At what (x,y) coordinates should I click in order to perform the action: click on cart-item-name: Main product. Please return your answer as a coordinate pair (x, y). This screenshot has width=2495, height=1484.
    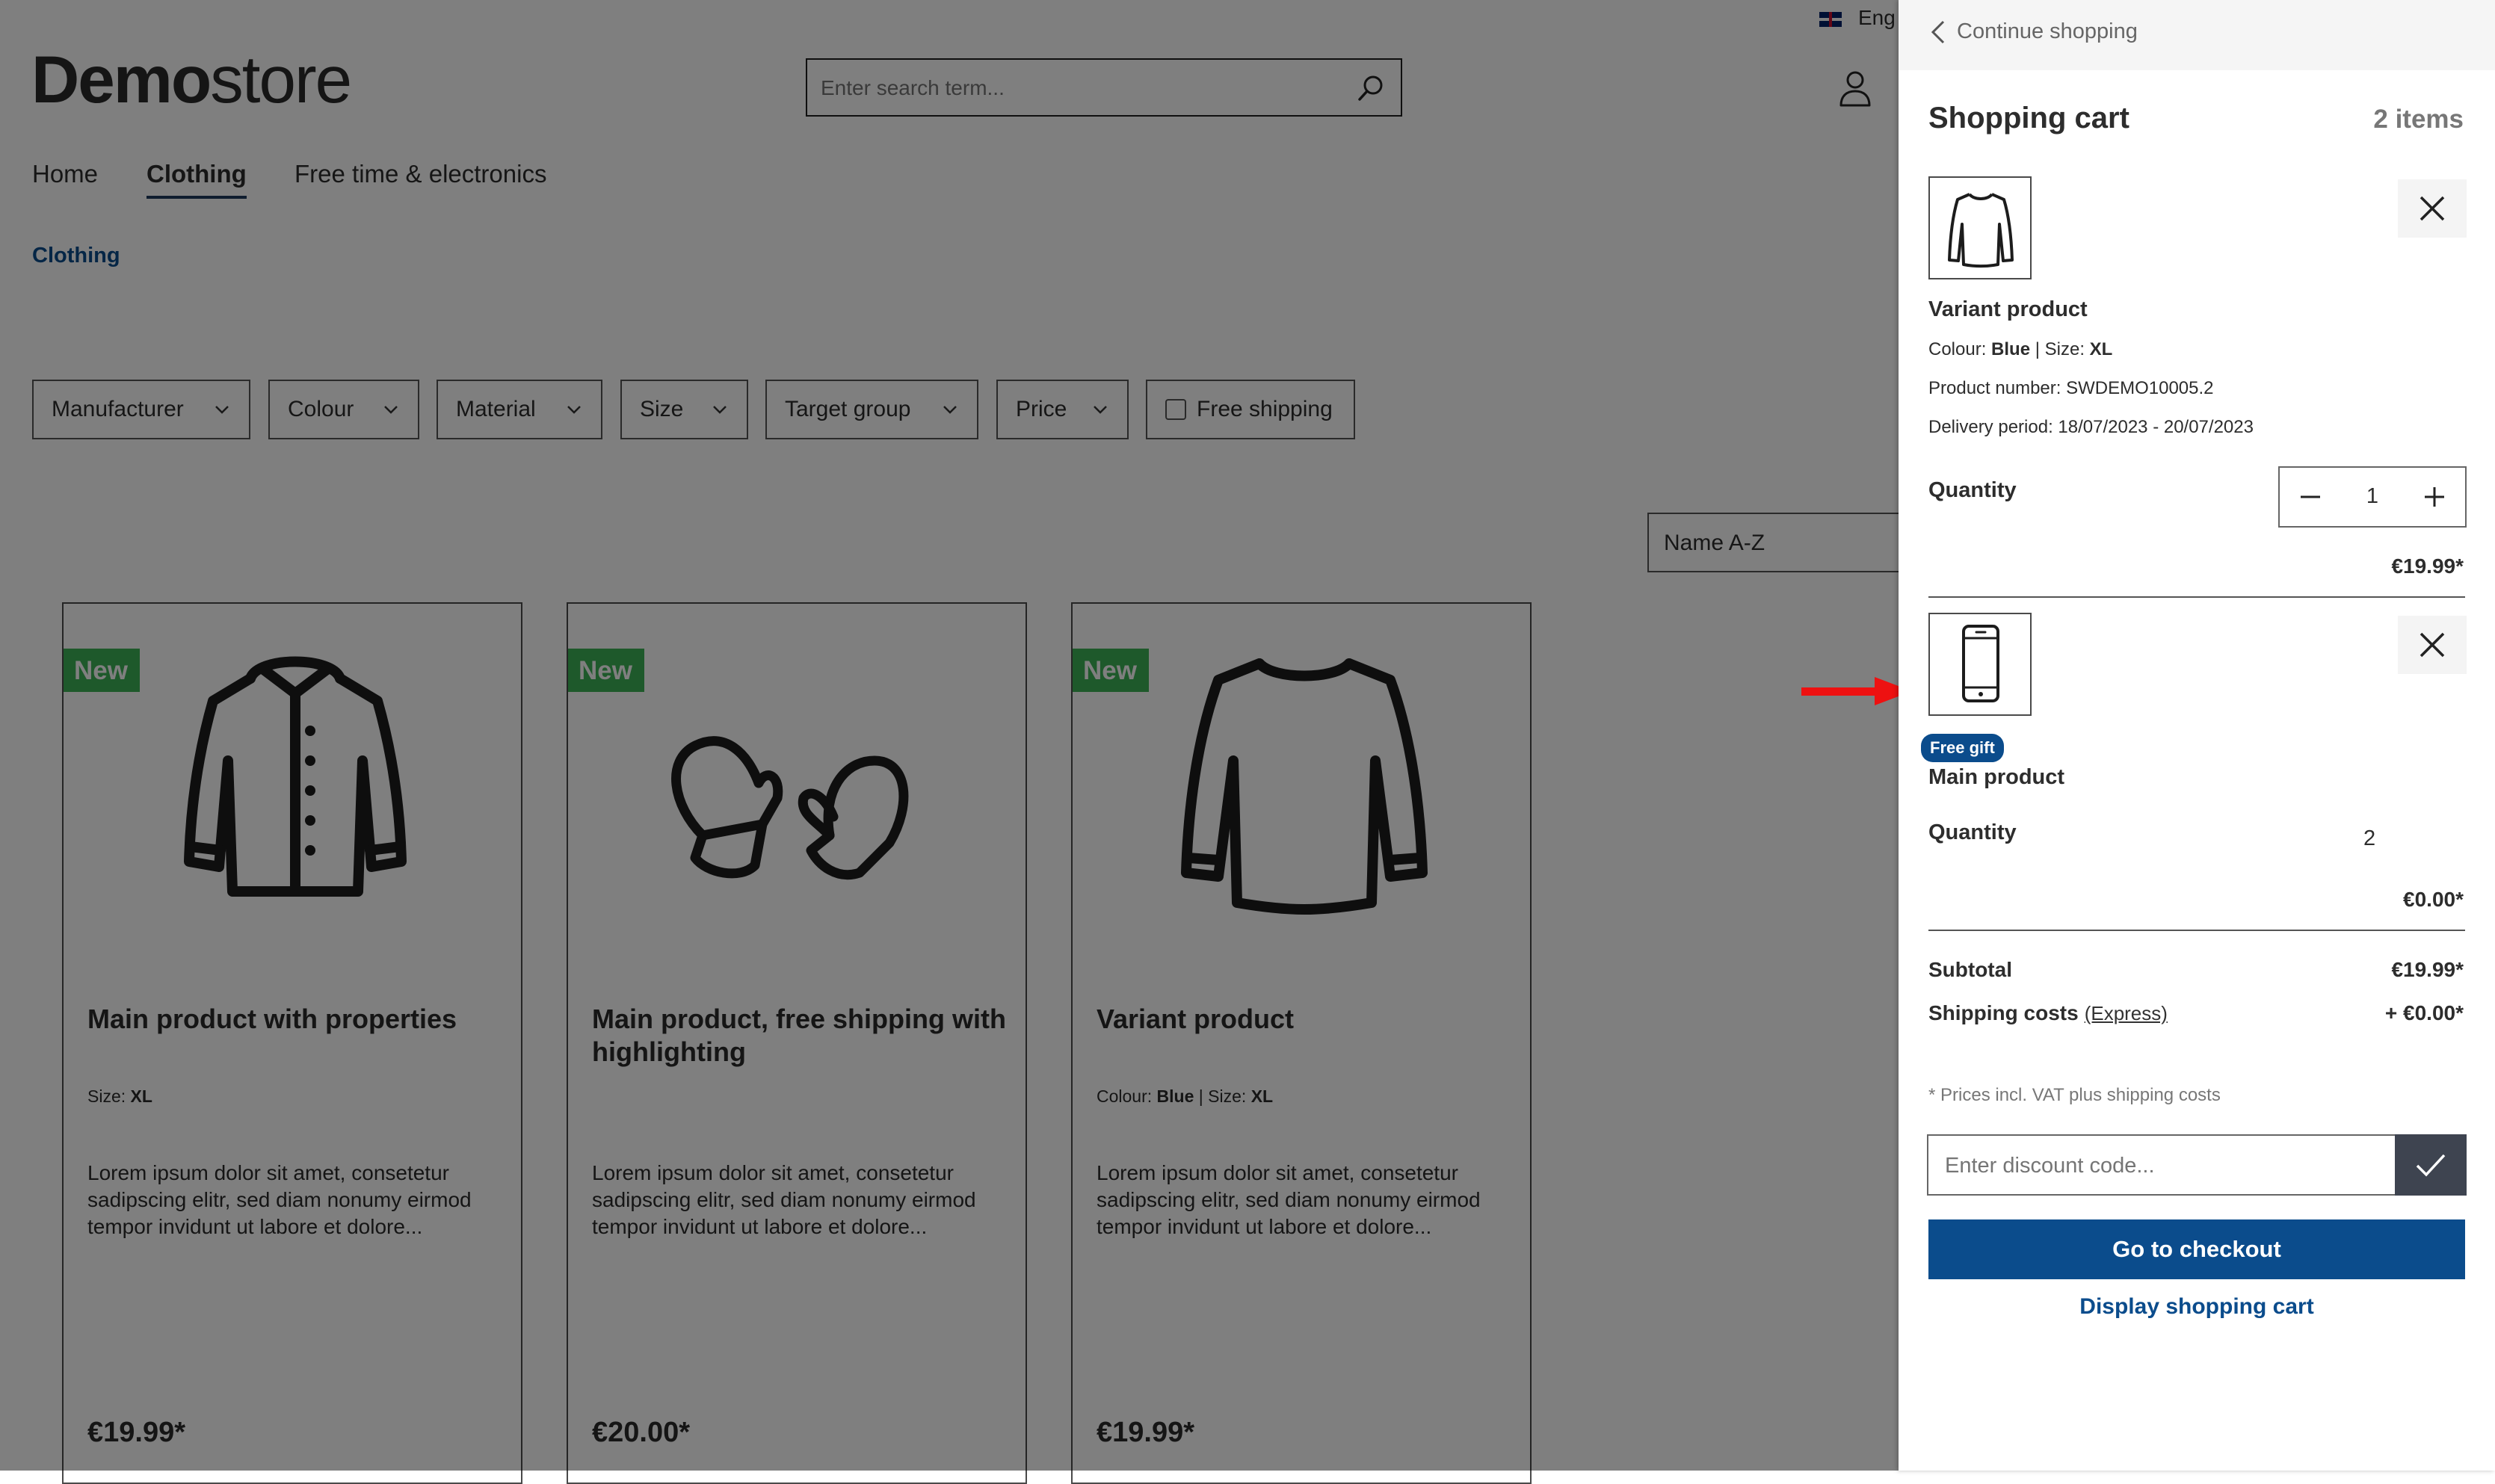
    Looking at the image, I should click on (1996, 777).